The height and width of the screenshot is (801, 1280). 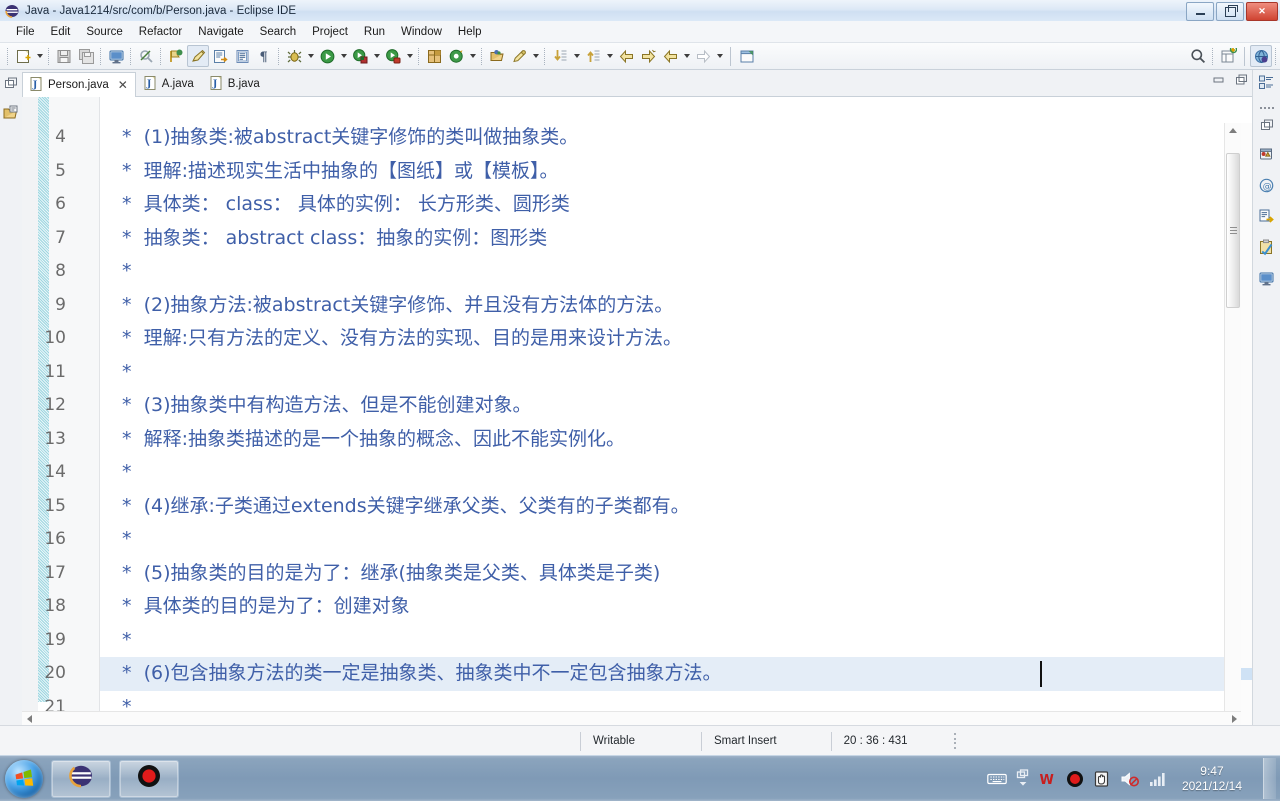 I want to click on tab-a-java: J A.java, so click(x=169, y=83).